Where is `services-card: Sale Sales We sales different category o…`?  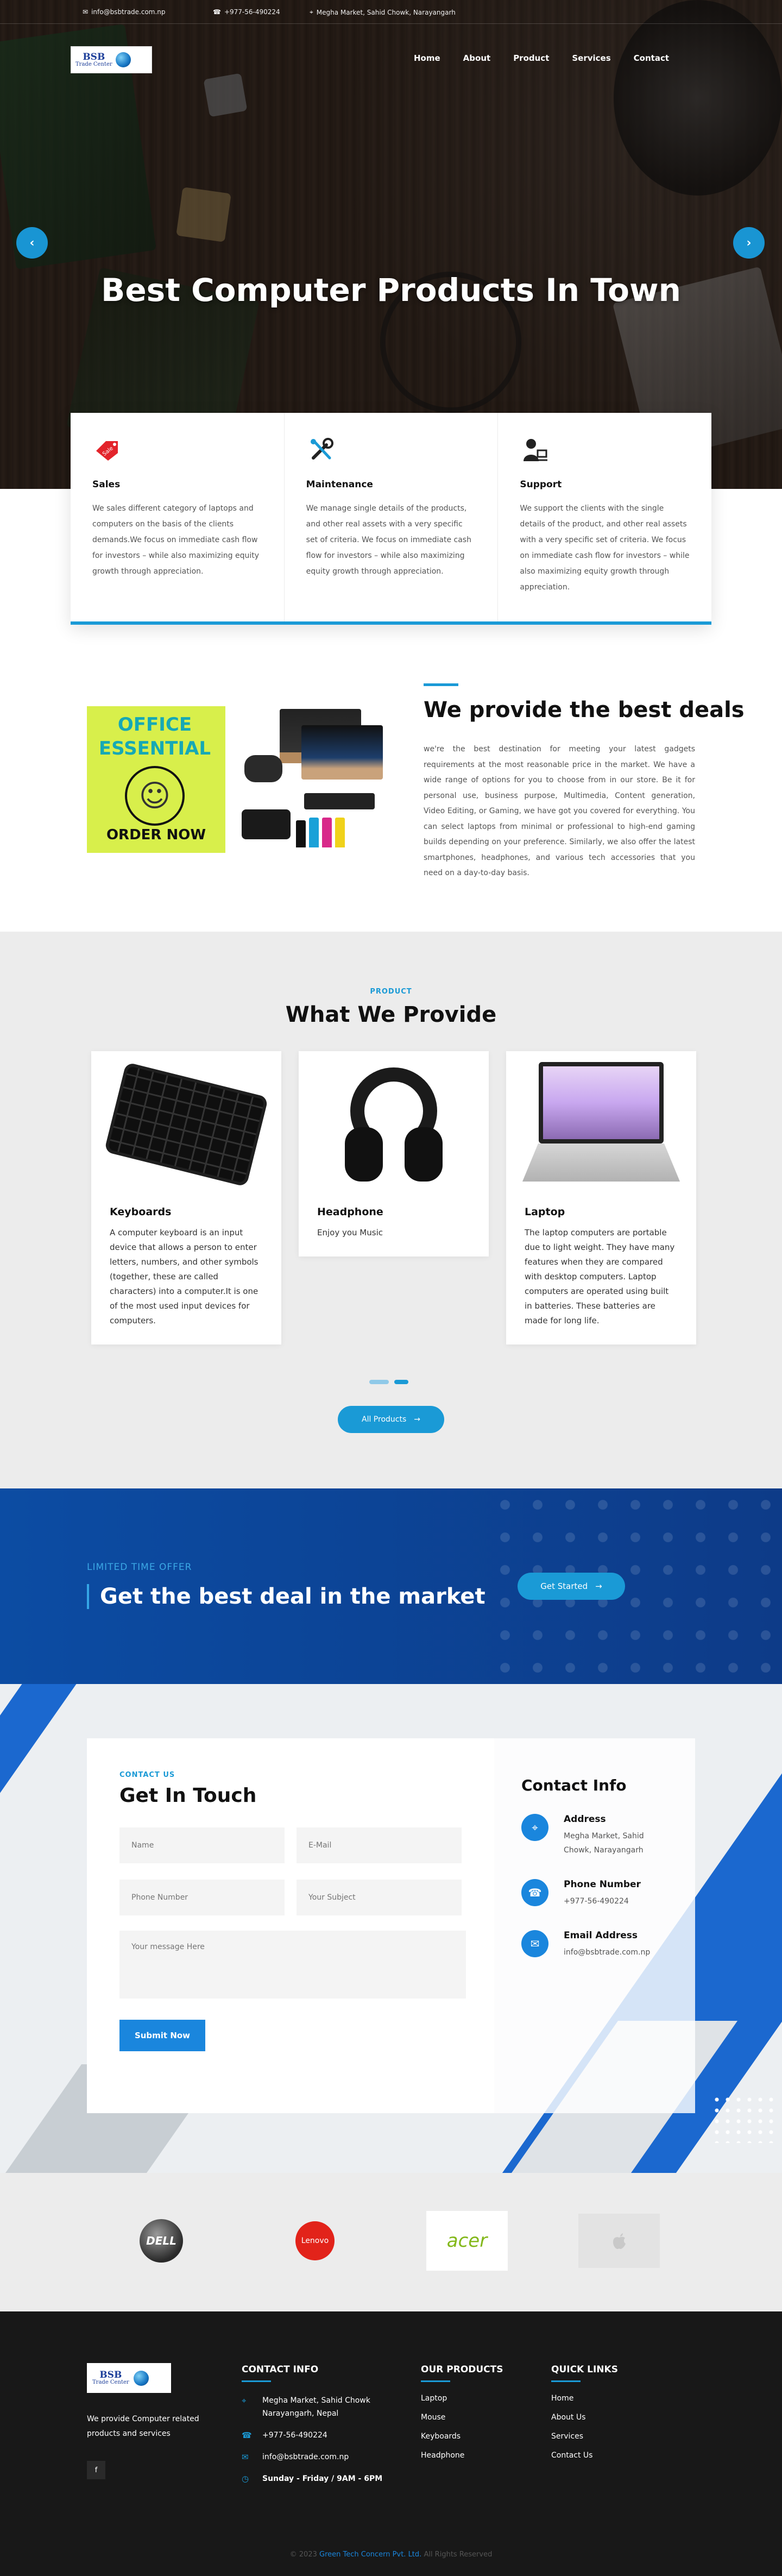 services-card: Sale Sales We sales different category o… is located at coordinates (391, 519).